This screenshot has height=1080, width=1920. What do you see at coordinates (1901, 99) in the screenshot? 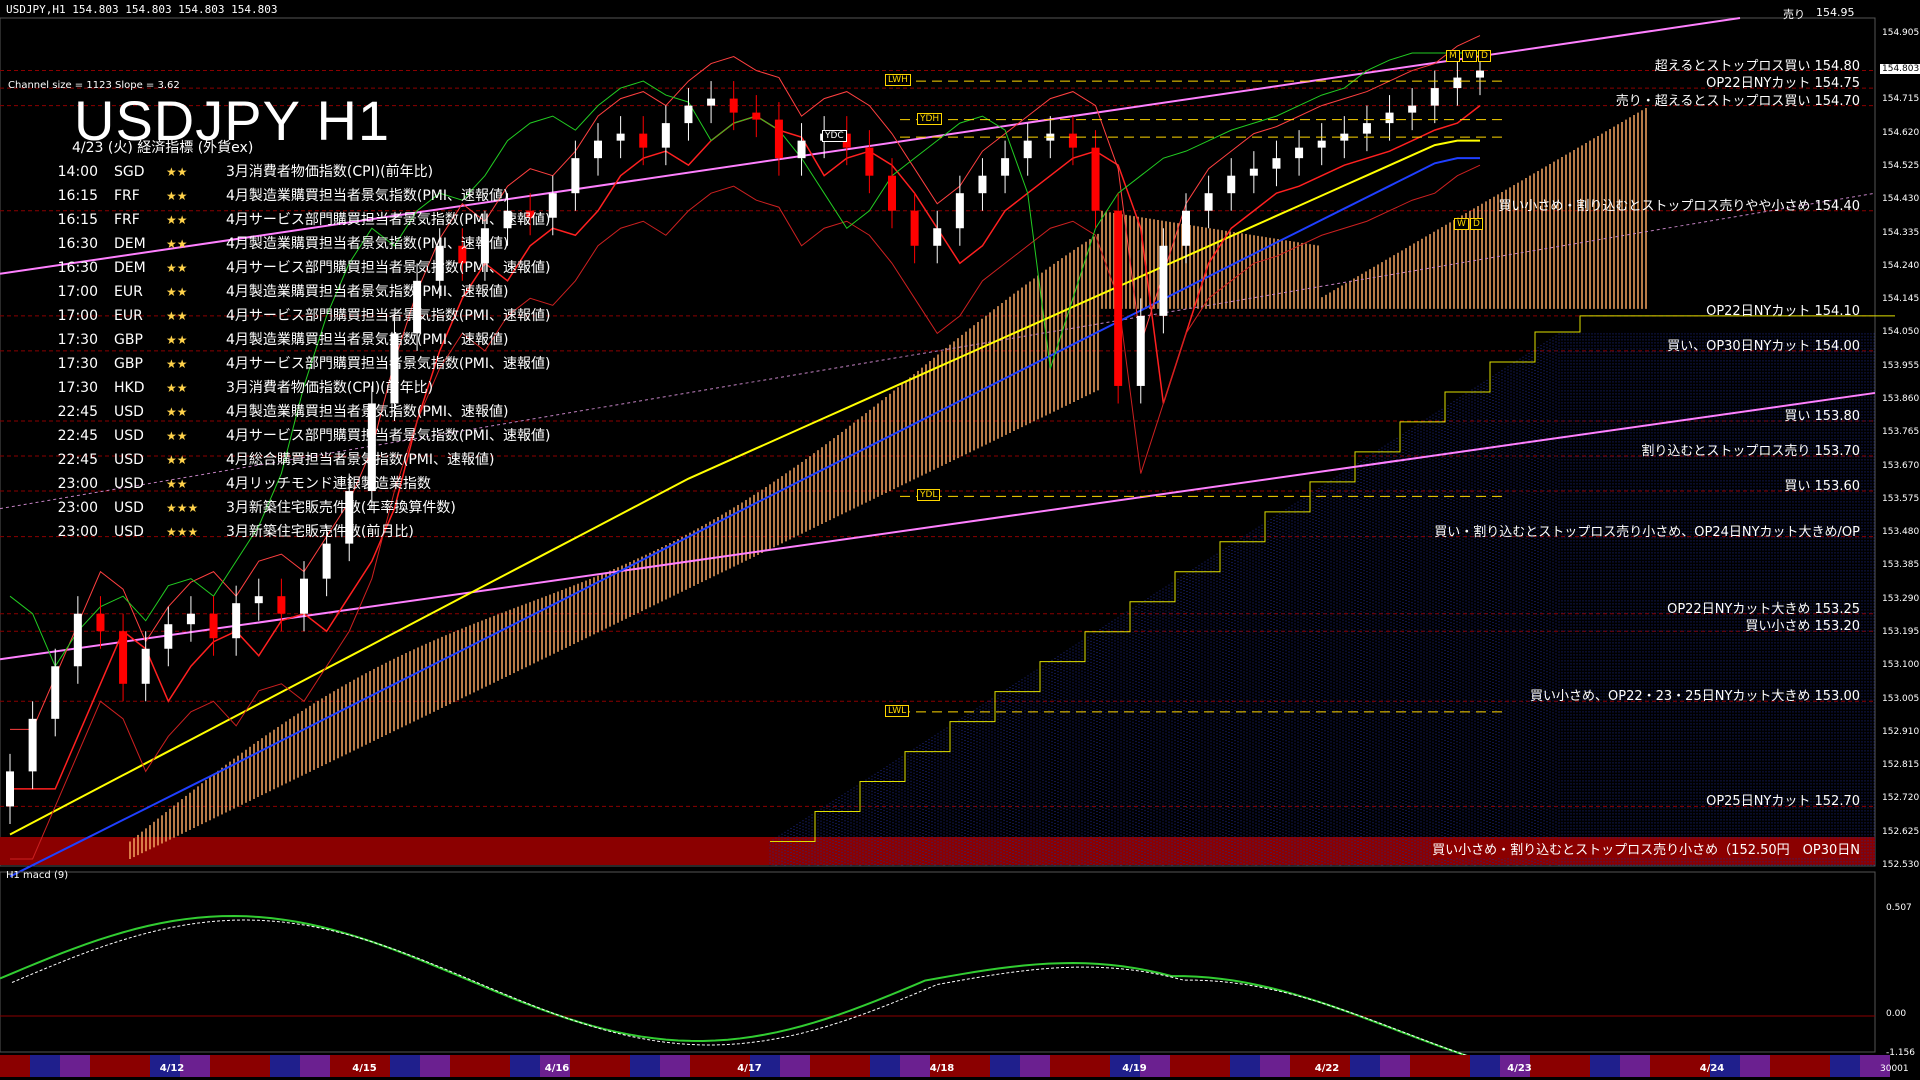
I see `price-tick: 154.715` at bounding box center [1901, 99].